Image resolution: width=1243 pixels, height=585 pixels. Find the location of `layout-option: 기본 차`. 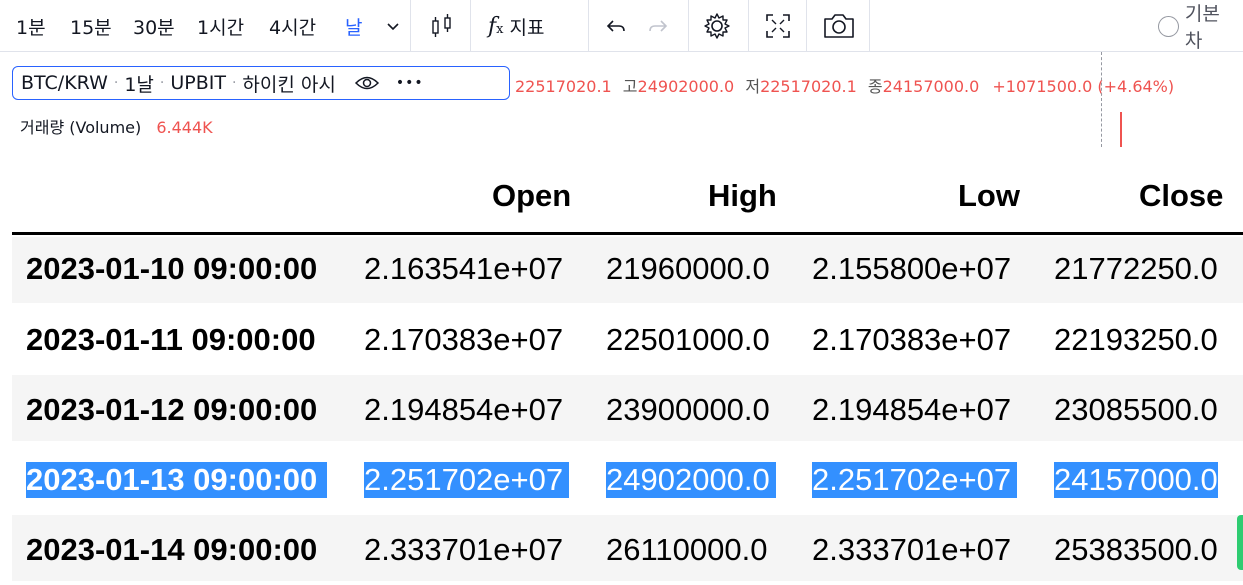

layout-option: 기본 차 is located at coordinates (1200, 26).